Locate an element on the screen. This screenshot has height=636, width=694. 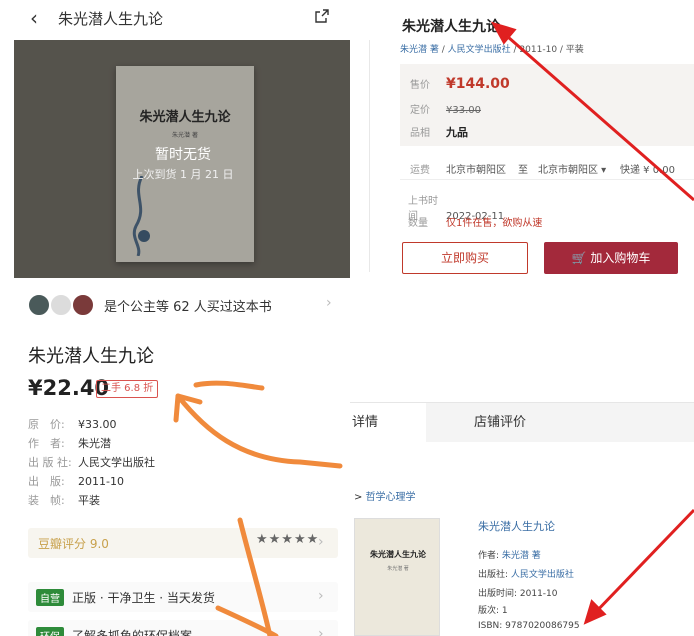
out-of-stock-label: 暂时无货 is located at coordinates (183, 155).